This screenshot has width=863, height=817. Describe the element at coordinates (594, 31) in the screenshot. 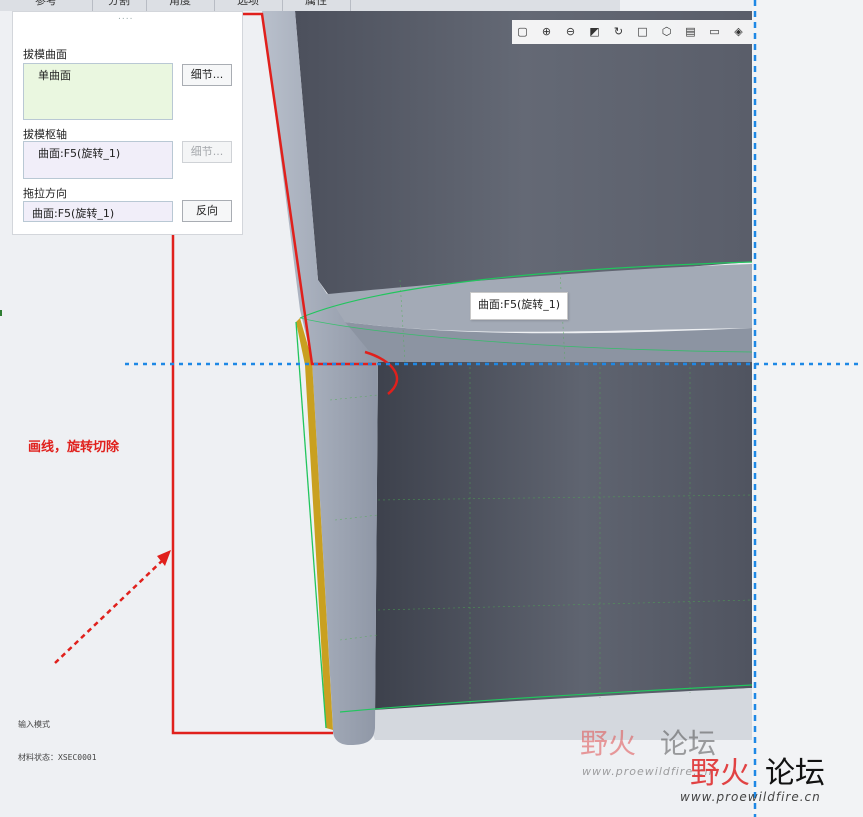

I see `reorient-icon: ◩` at that location.